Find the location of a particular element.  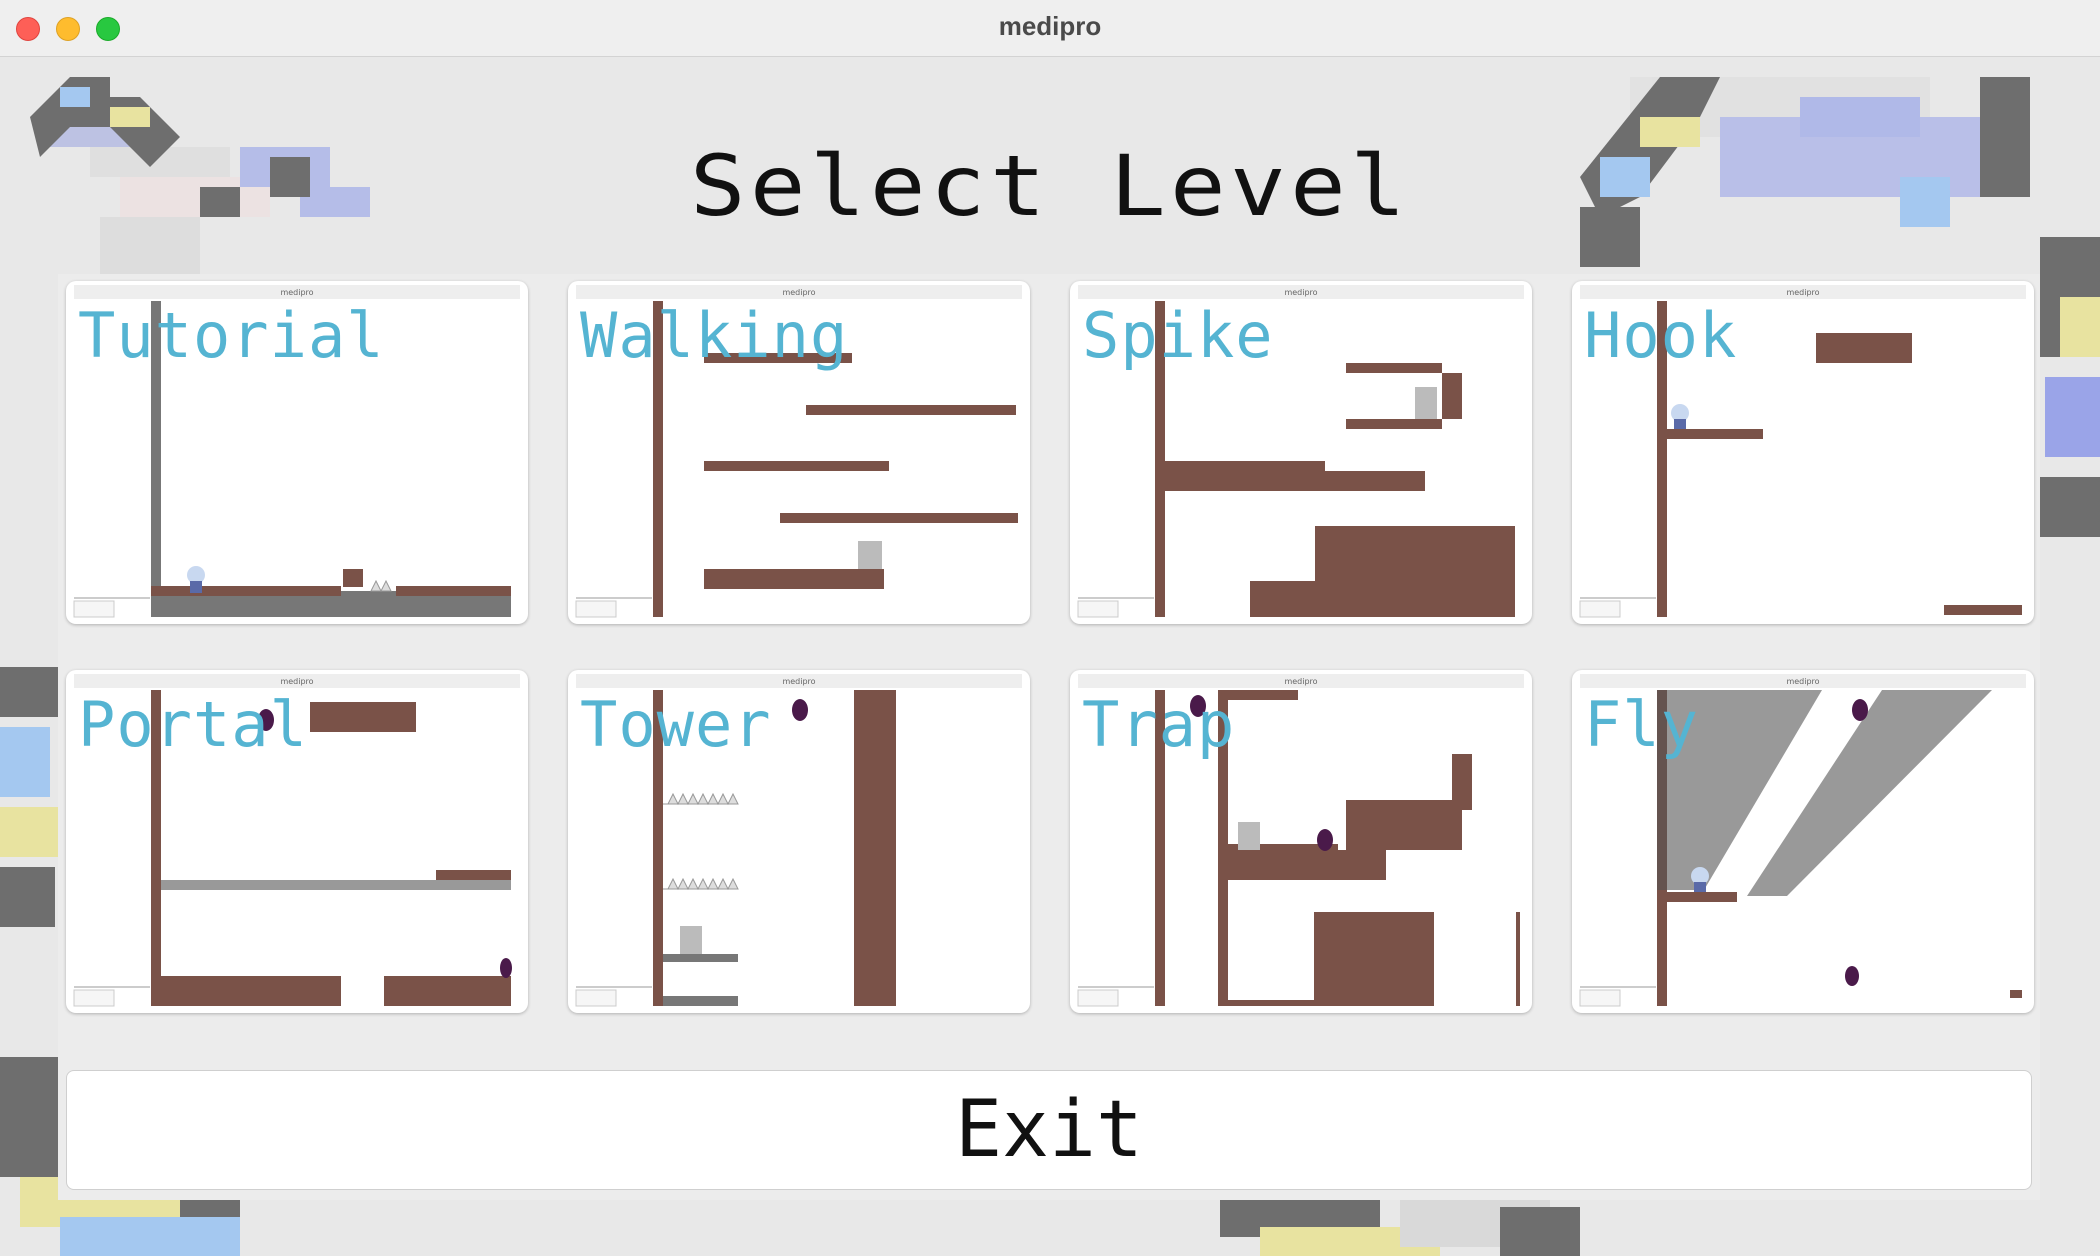

level-card-fly: medipro Fly is located at coordinates (1803, 841).